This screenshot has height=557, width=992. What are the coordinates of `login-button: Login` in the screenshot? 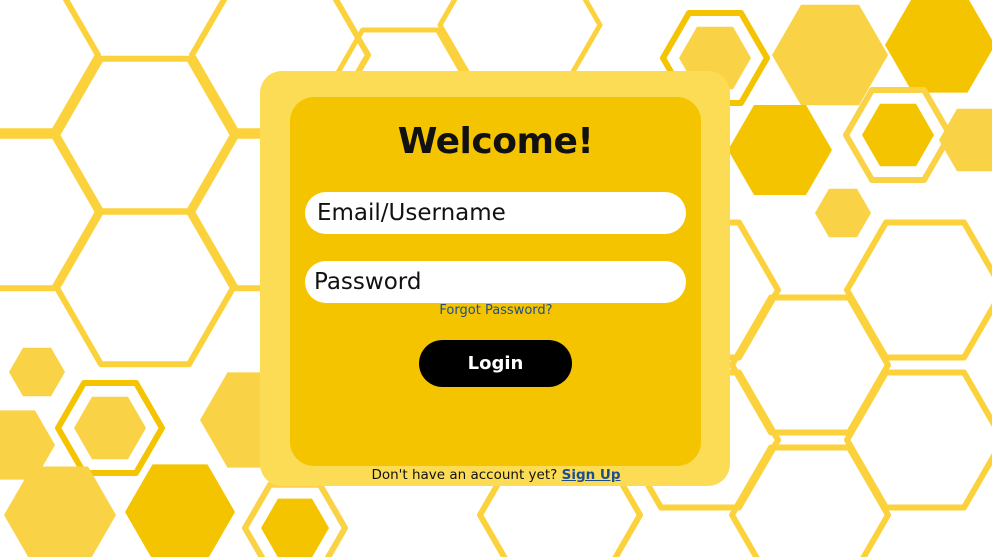 It's located at (495, 363).